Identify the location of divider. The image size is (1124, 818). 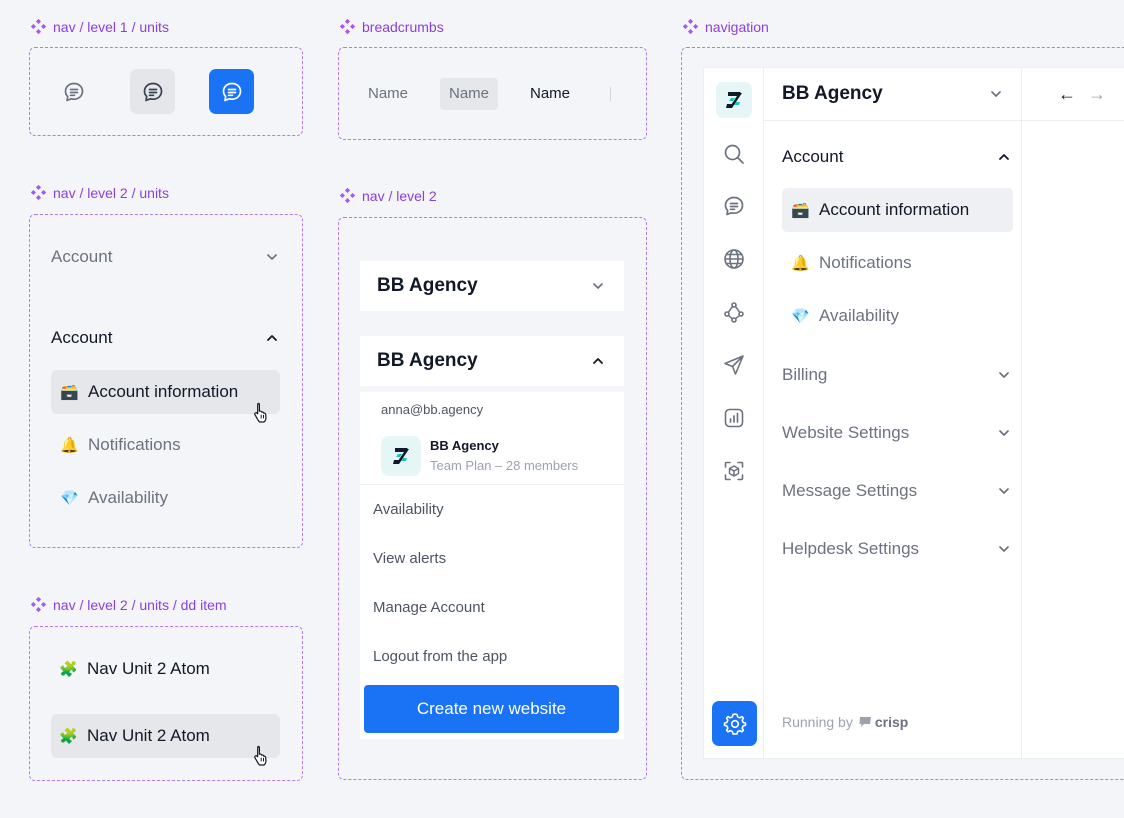
(492, 484).